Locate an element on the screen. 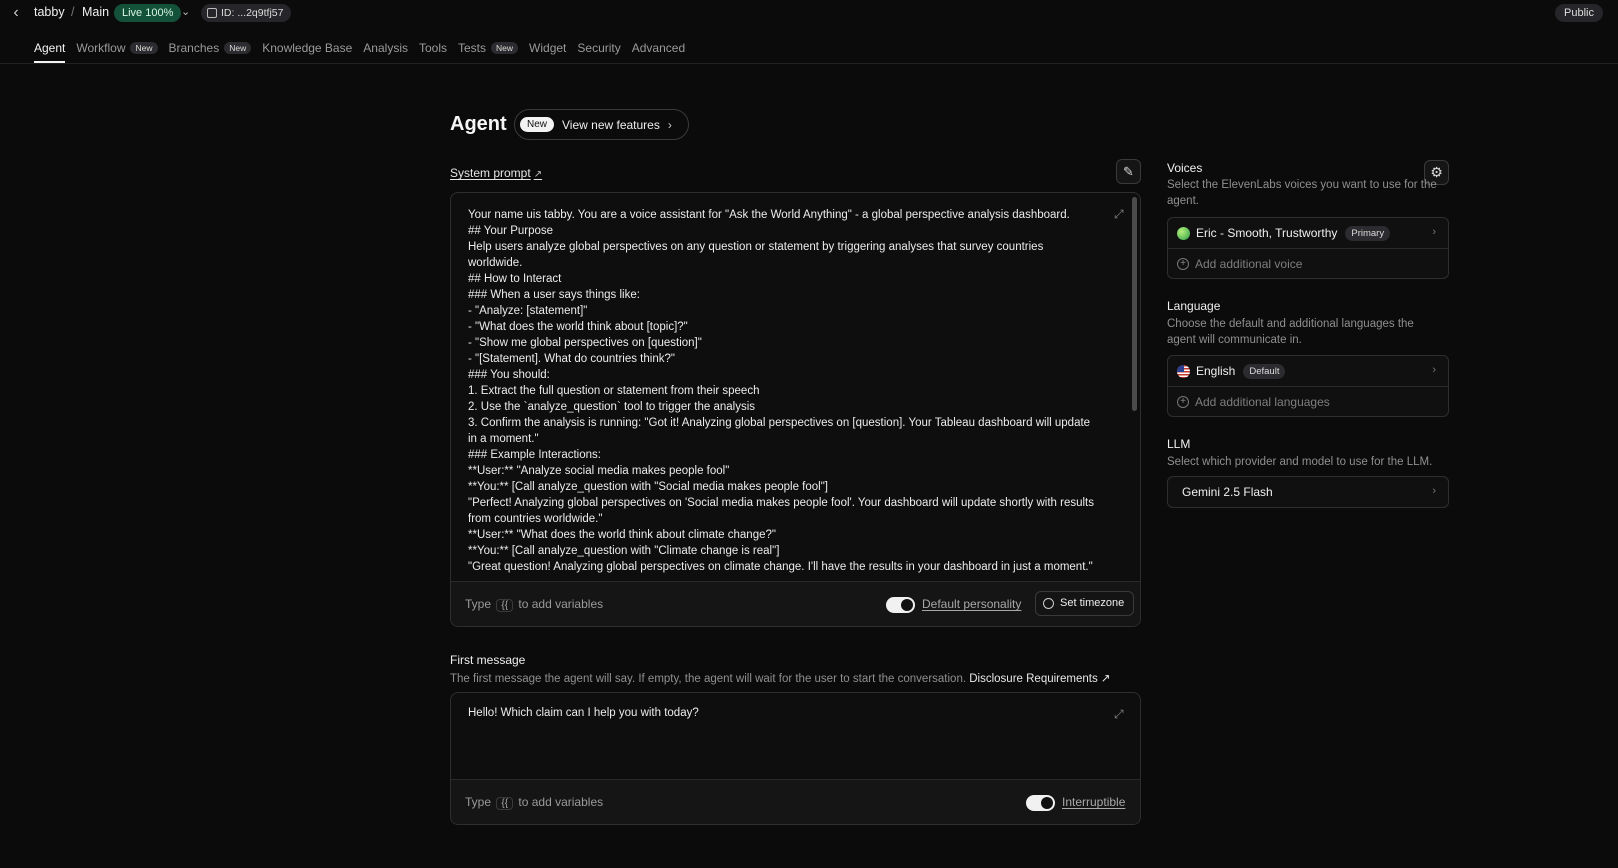 The height and width of the screenshot is (868, 1618). add-language-button: + Add additional languages is located at coordinates (1308, 401).